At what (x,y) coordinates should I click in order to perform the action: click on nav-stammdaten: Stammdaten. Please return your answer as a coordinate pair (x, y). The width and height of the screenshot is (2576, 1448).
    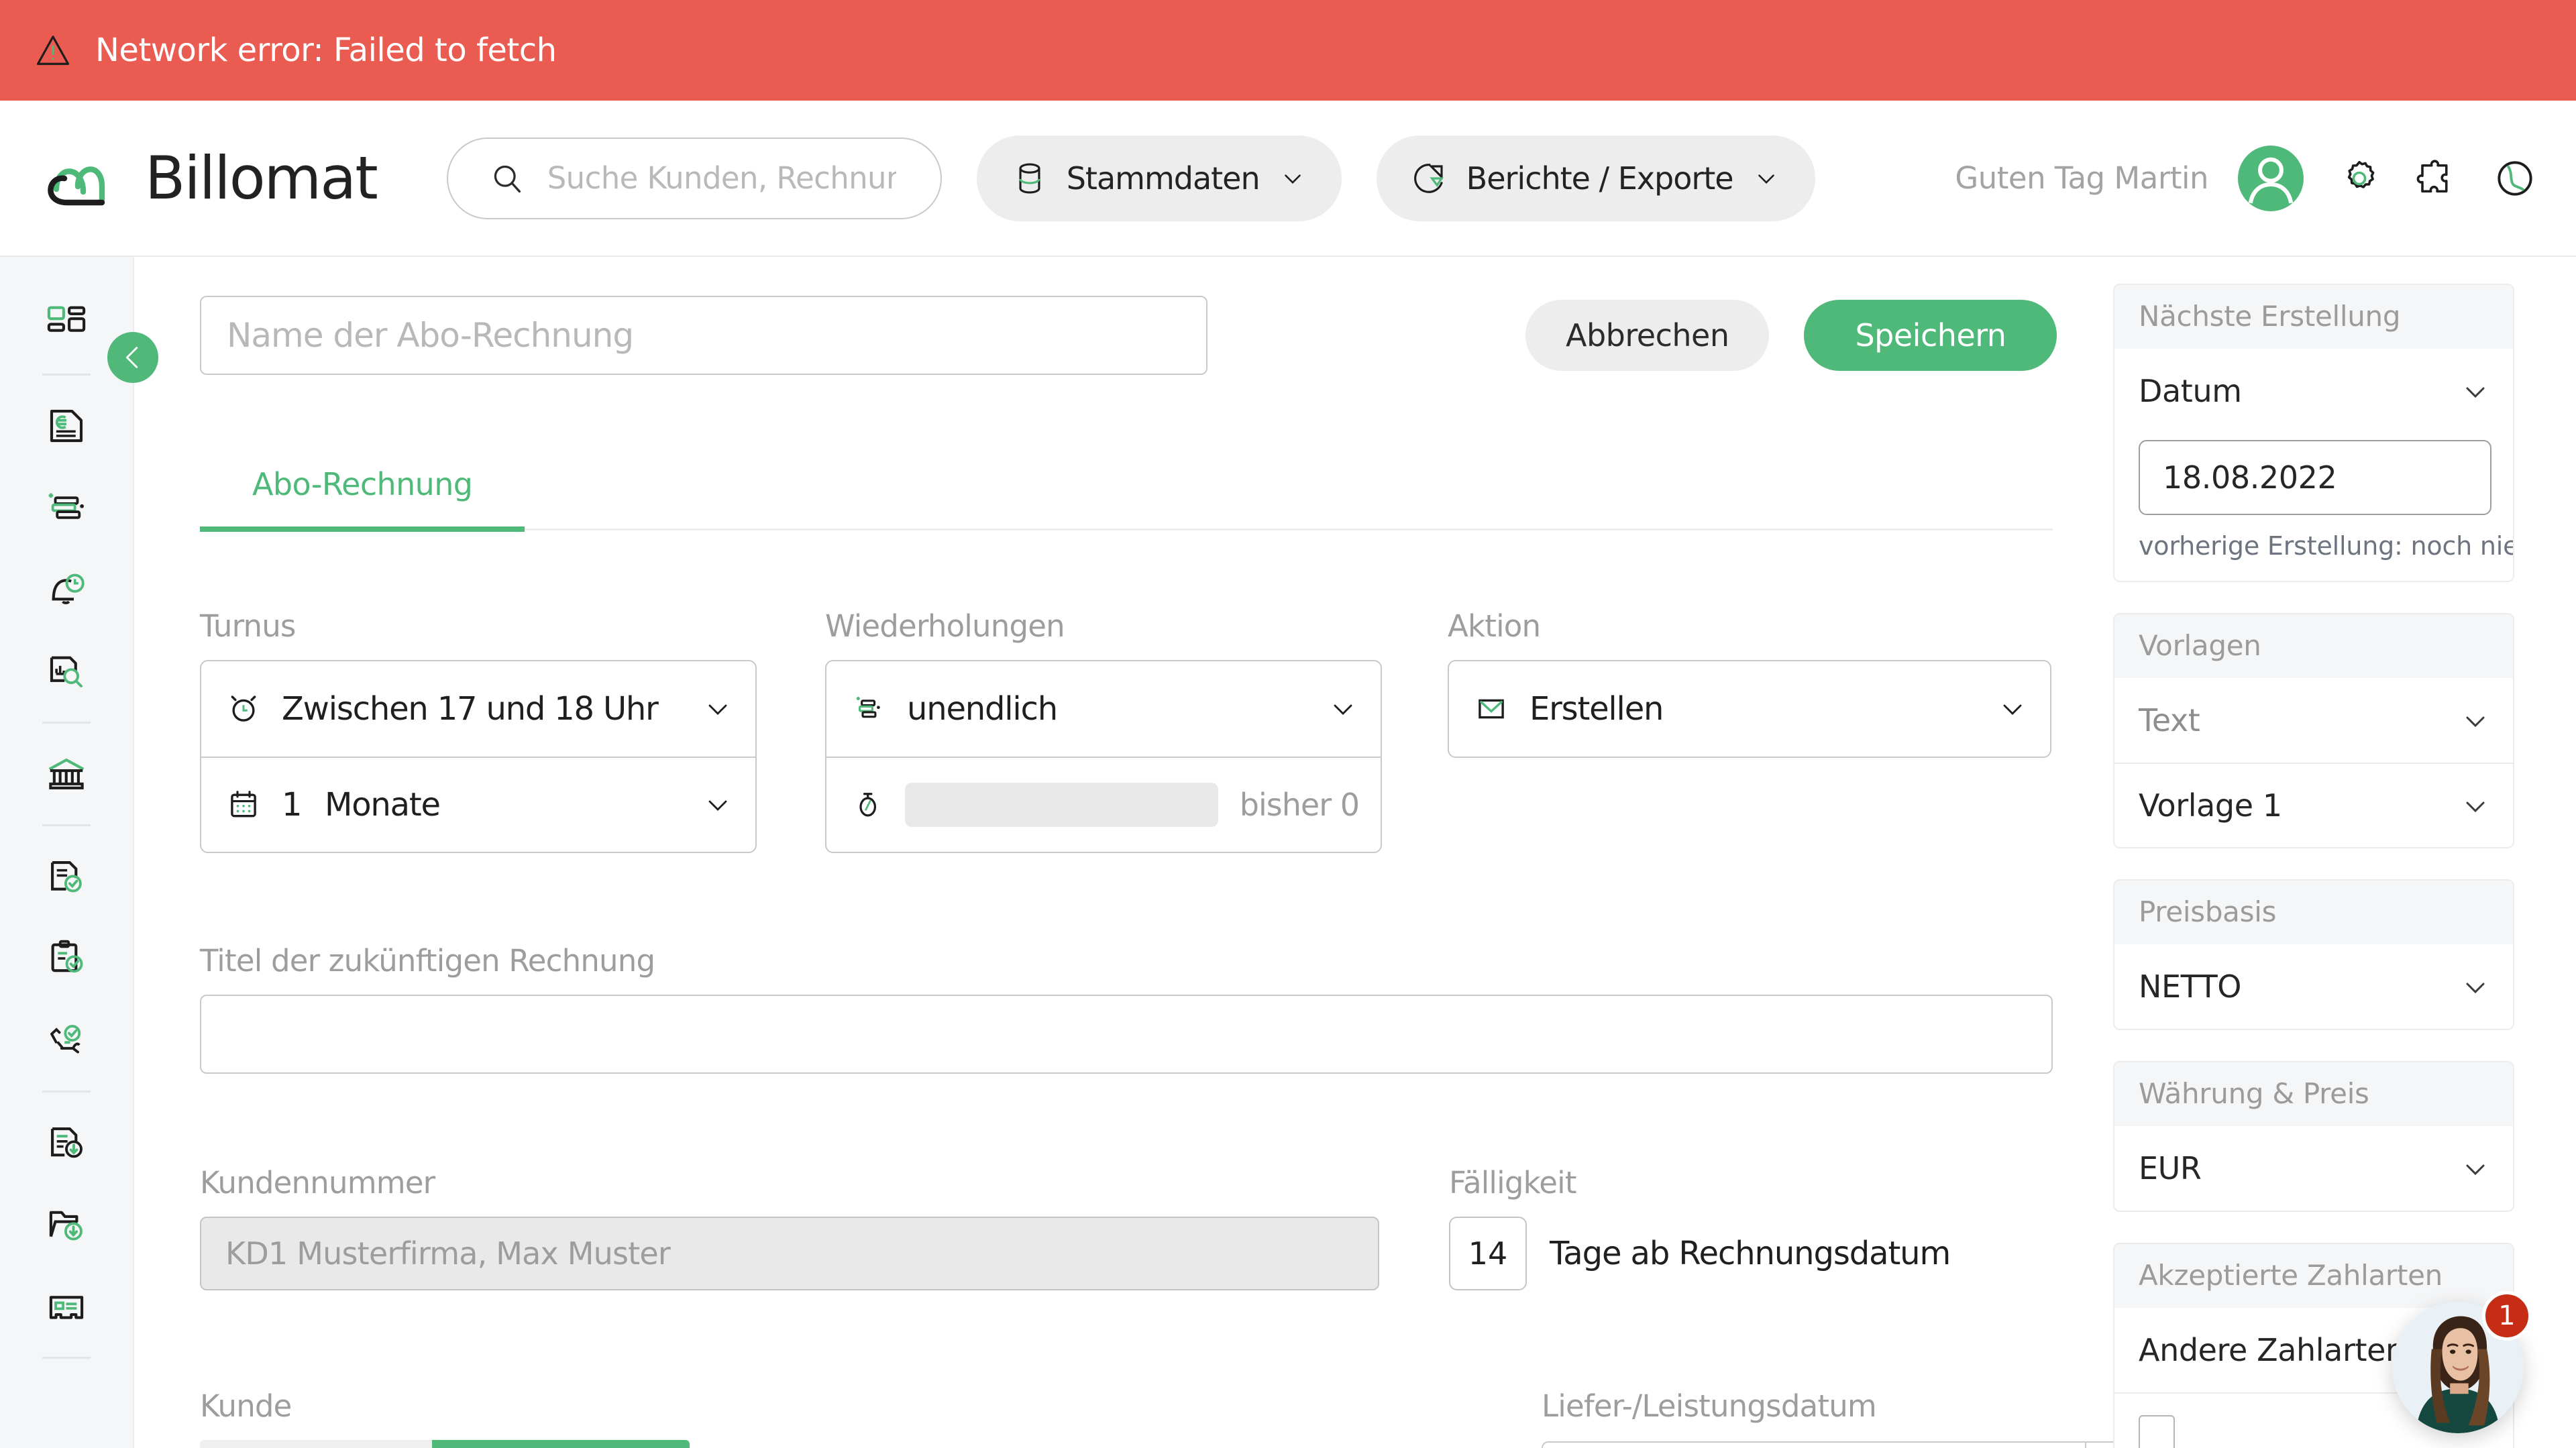
    Looking at the image, I should click on (1159, 178).